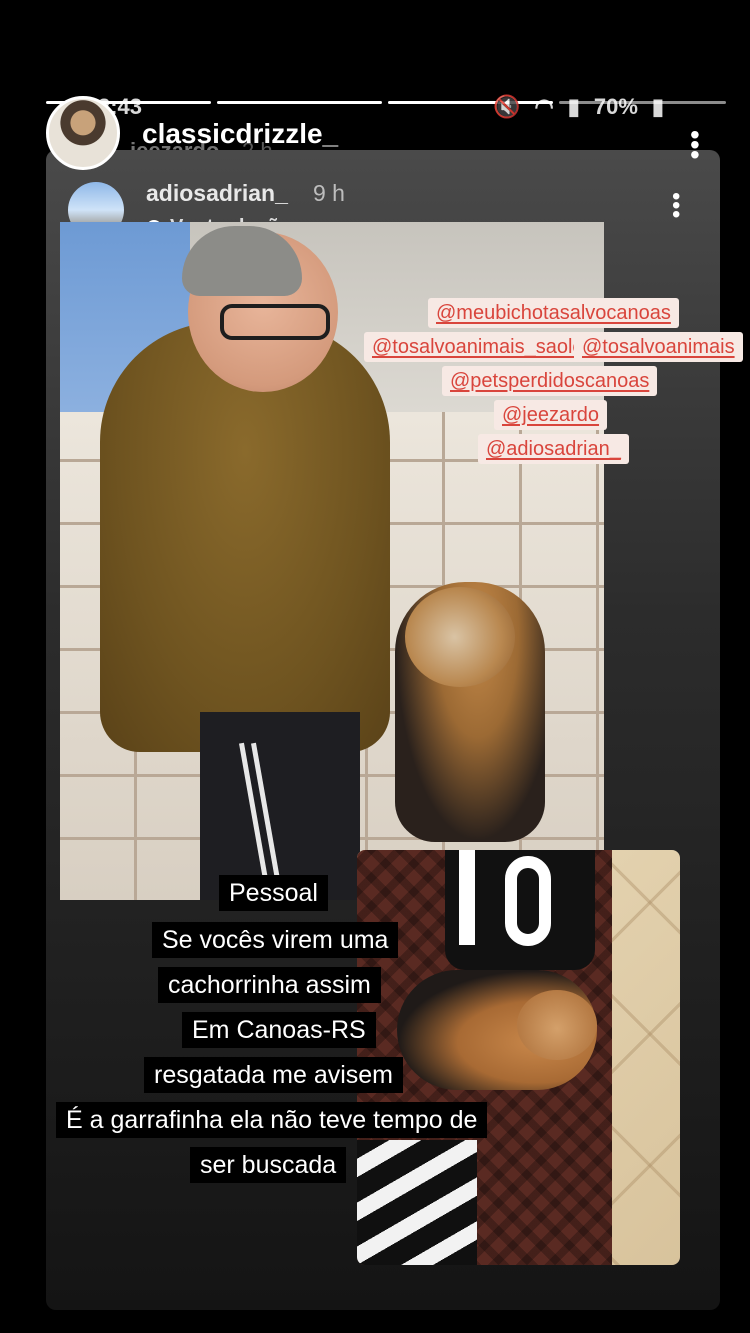 The height and width of the screenshot is (1333, 750). What do you see at coordinates (553, 449) in the screenshot?
I see `mention-tag: @adiosadrian_` at bounding box center [553, 449].